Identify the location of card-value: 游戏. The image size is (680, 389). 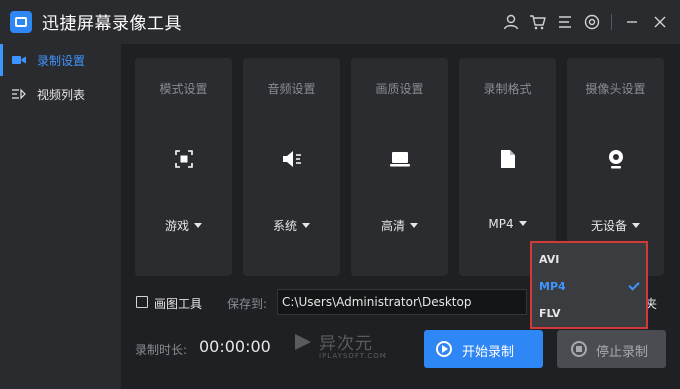
(183, 225).